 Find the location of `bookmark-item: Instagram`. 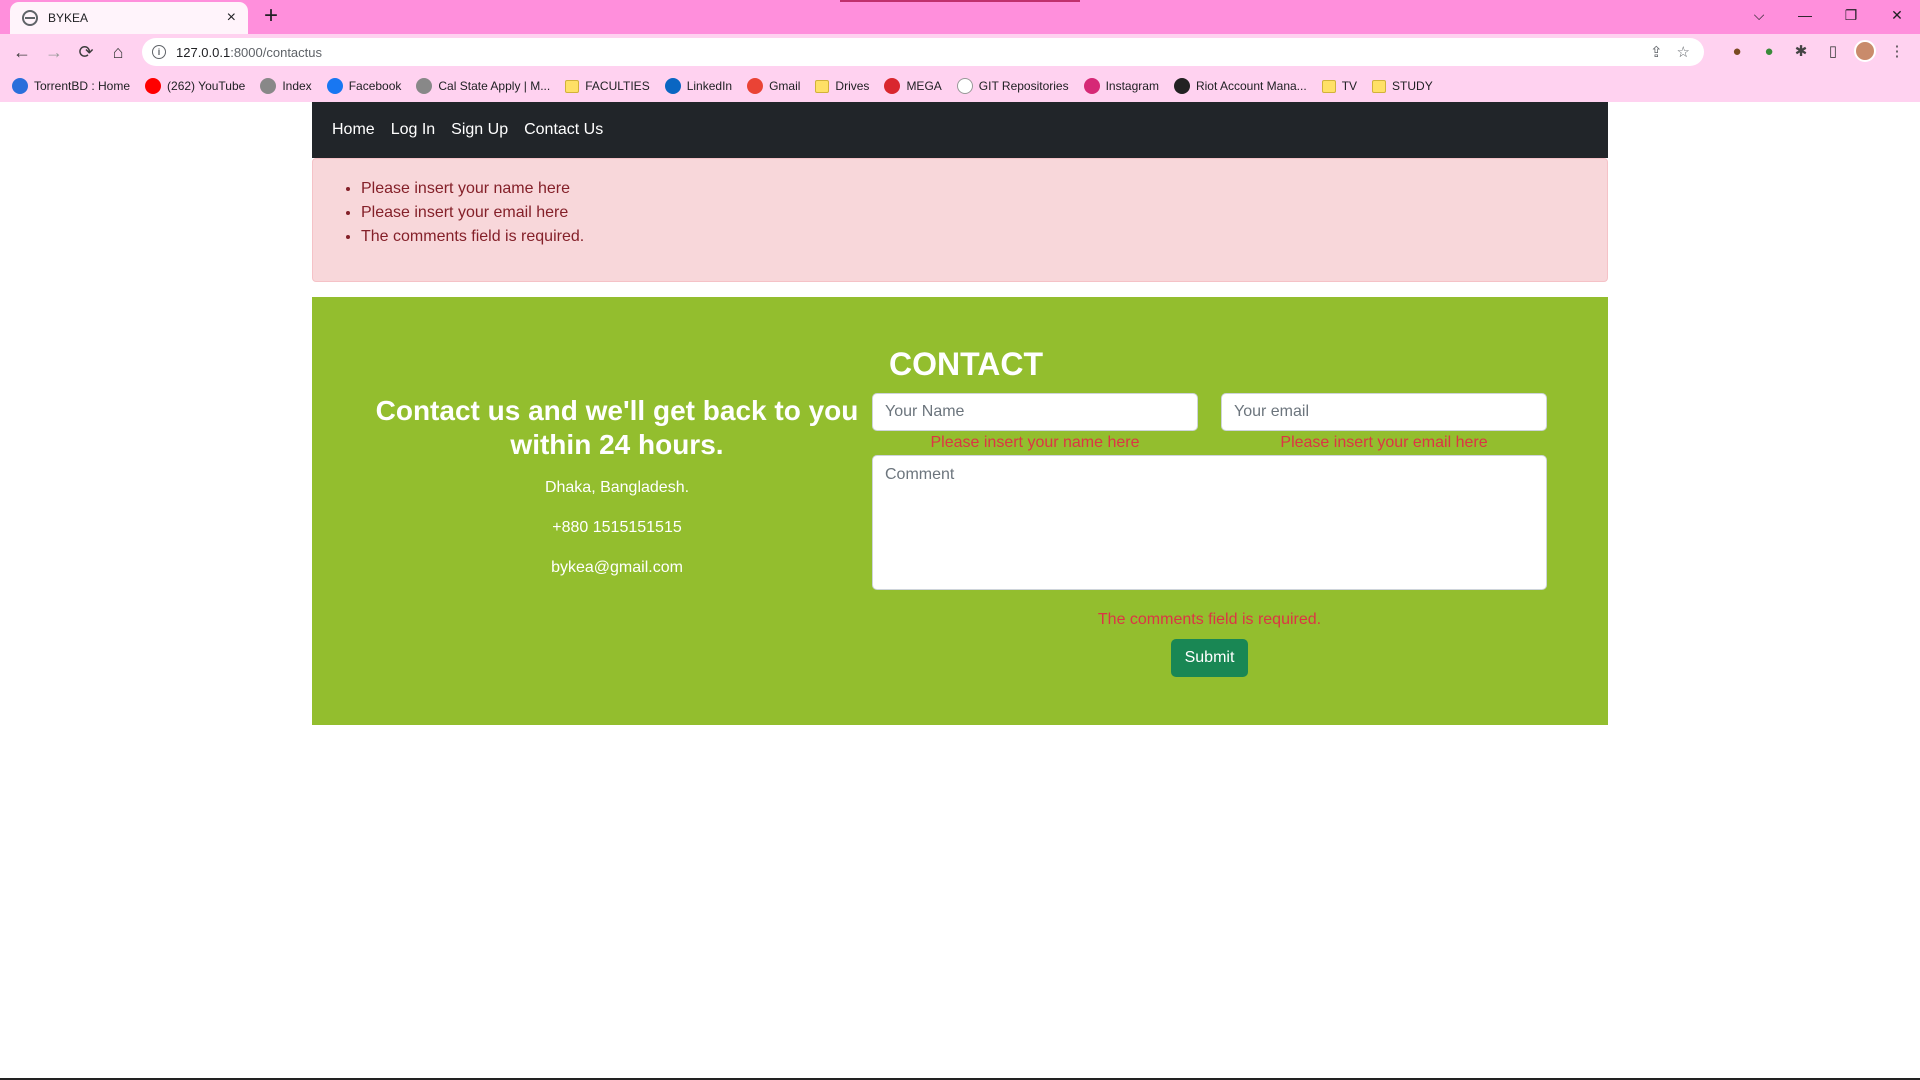

bookmark-item: Instagram is located at coordinates (1121, 86).